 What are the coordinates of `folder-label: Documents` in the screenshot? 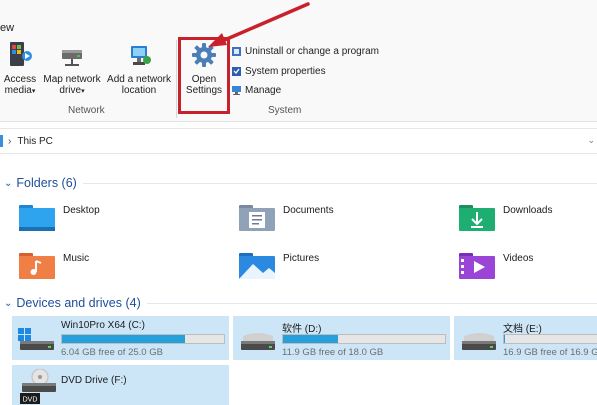 It's located at (308, 210).